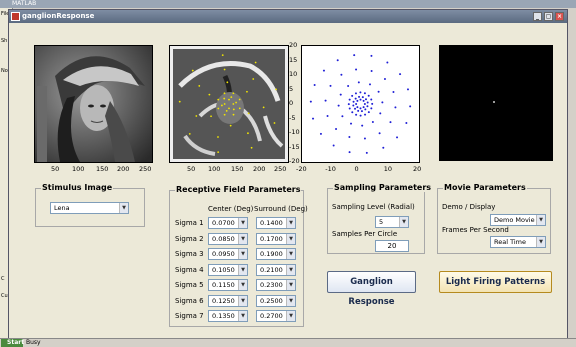 The image size is (576, 347). I want to click on frames-per-second-dropdown: Real Time ▼, so click(518, 242).